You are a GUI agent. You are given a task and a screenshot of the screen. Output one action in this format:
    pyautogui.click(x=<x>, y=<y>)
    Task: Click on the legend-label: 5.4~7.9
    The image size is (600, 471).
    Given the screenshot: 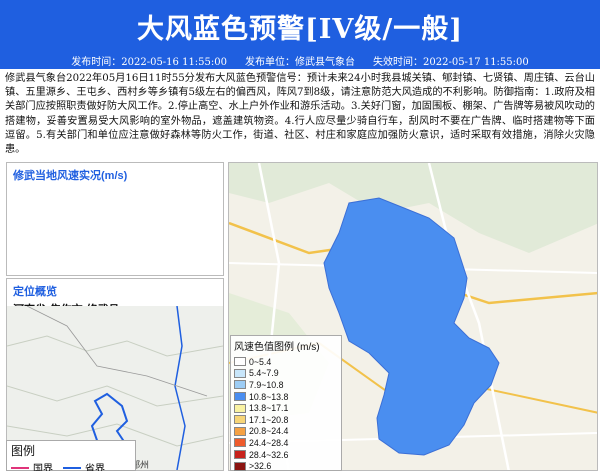 What is the action you would take?
    pyautogui.click(x=264, y=373)
    